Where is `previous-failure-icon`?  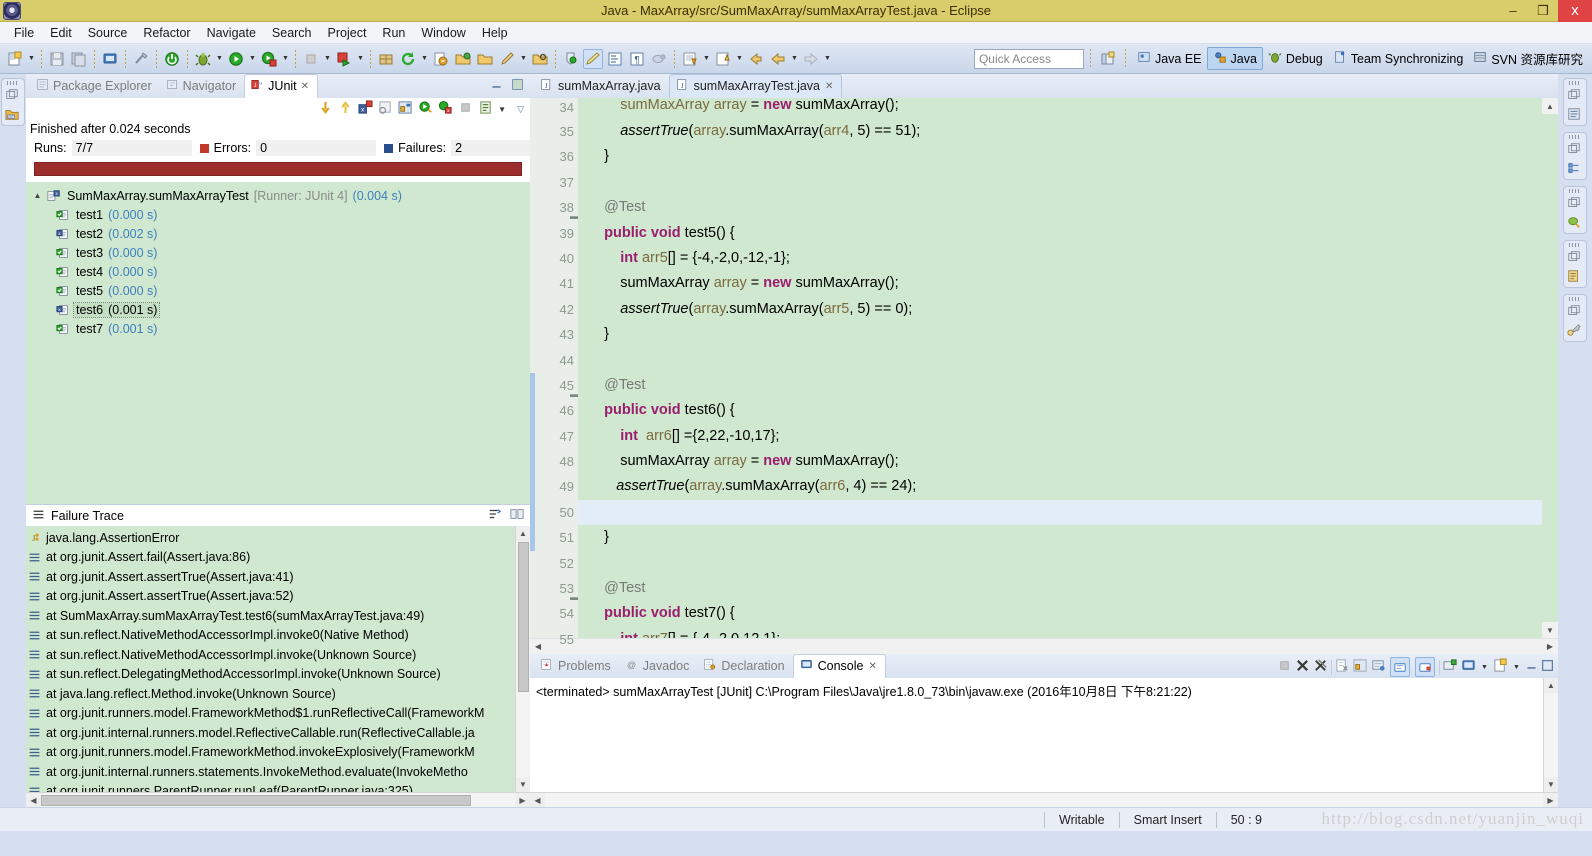 previous-failure-icon is located at coordinates (345, 109).